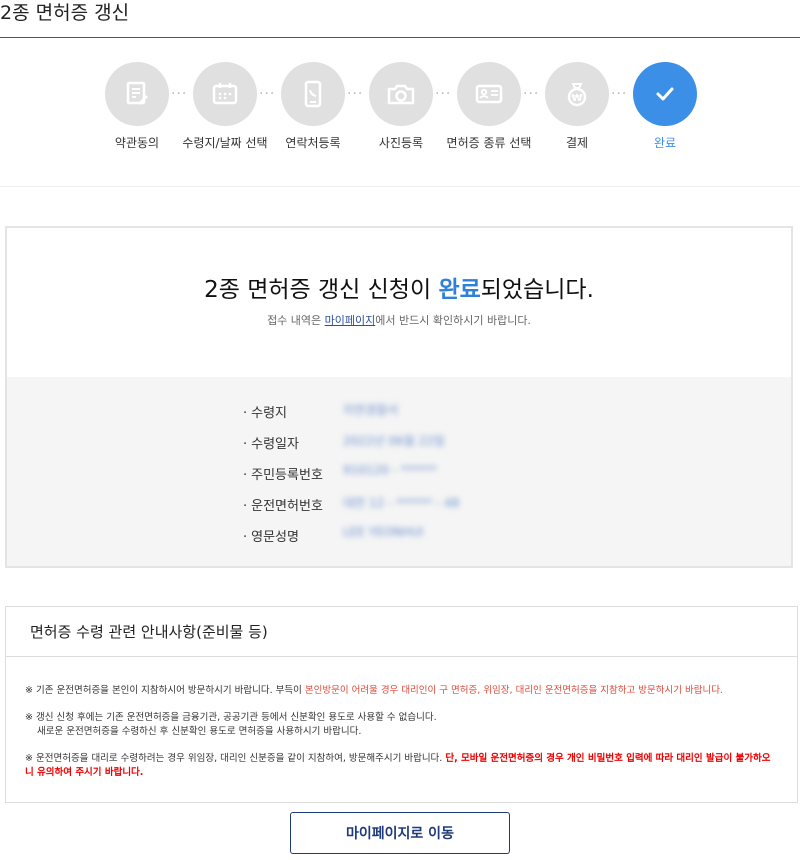 This screenshot has height=860, width=800. I want to click on phone-icon, so click(313, 94).